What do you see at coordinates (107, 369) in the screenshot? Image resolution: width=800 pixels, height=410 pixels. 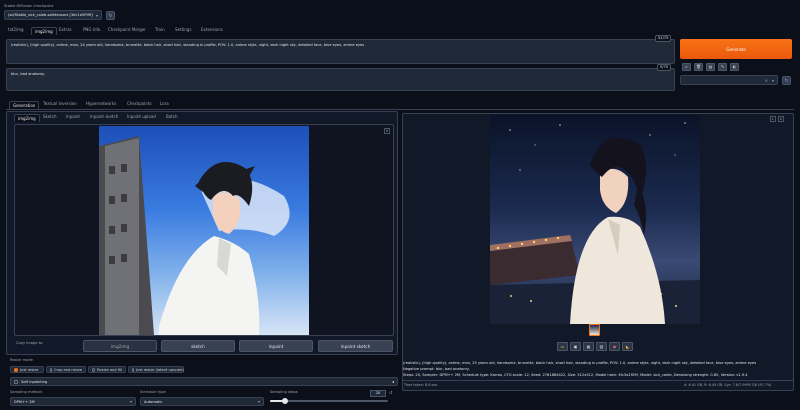 I see `resize-option-resize-and-fill: Resize and fill` at bounding box center [107, 369].